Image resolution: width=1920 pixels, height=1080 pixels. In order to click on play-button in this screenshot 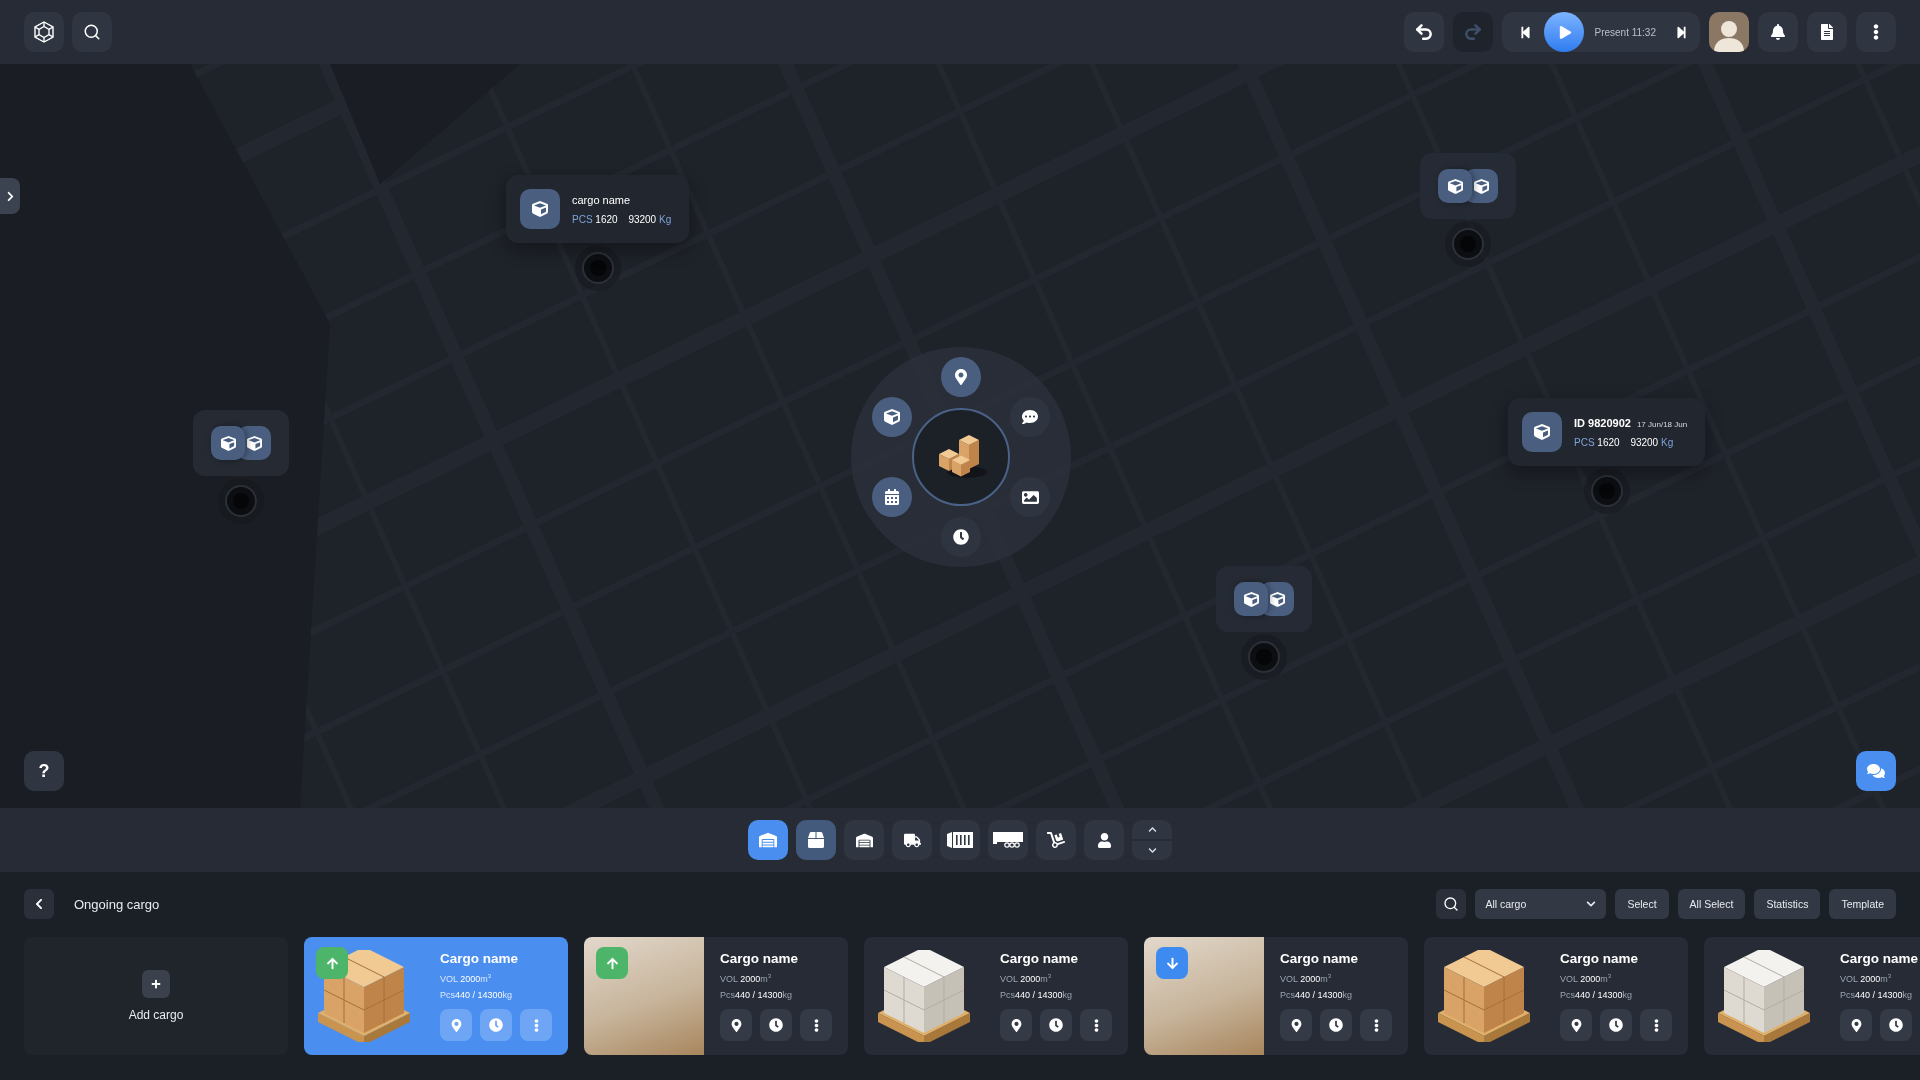, I will do `click(1564, 32)`.